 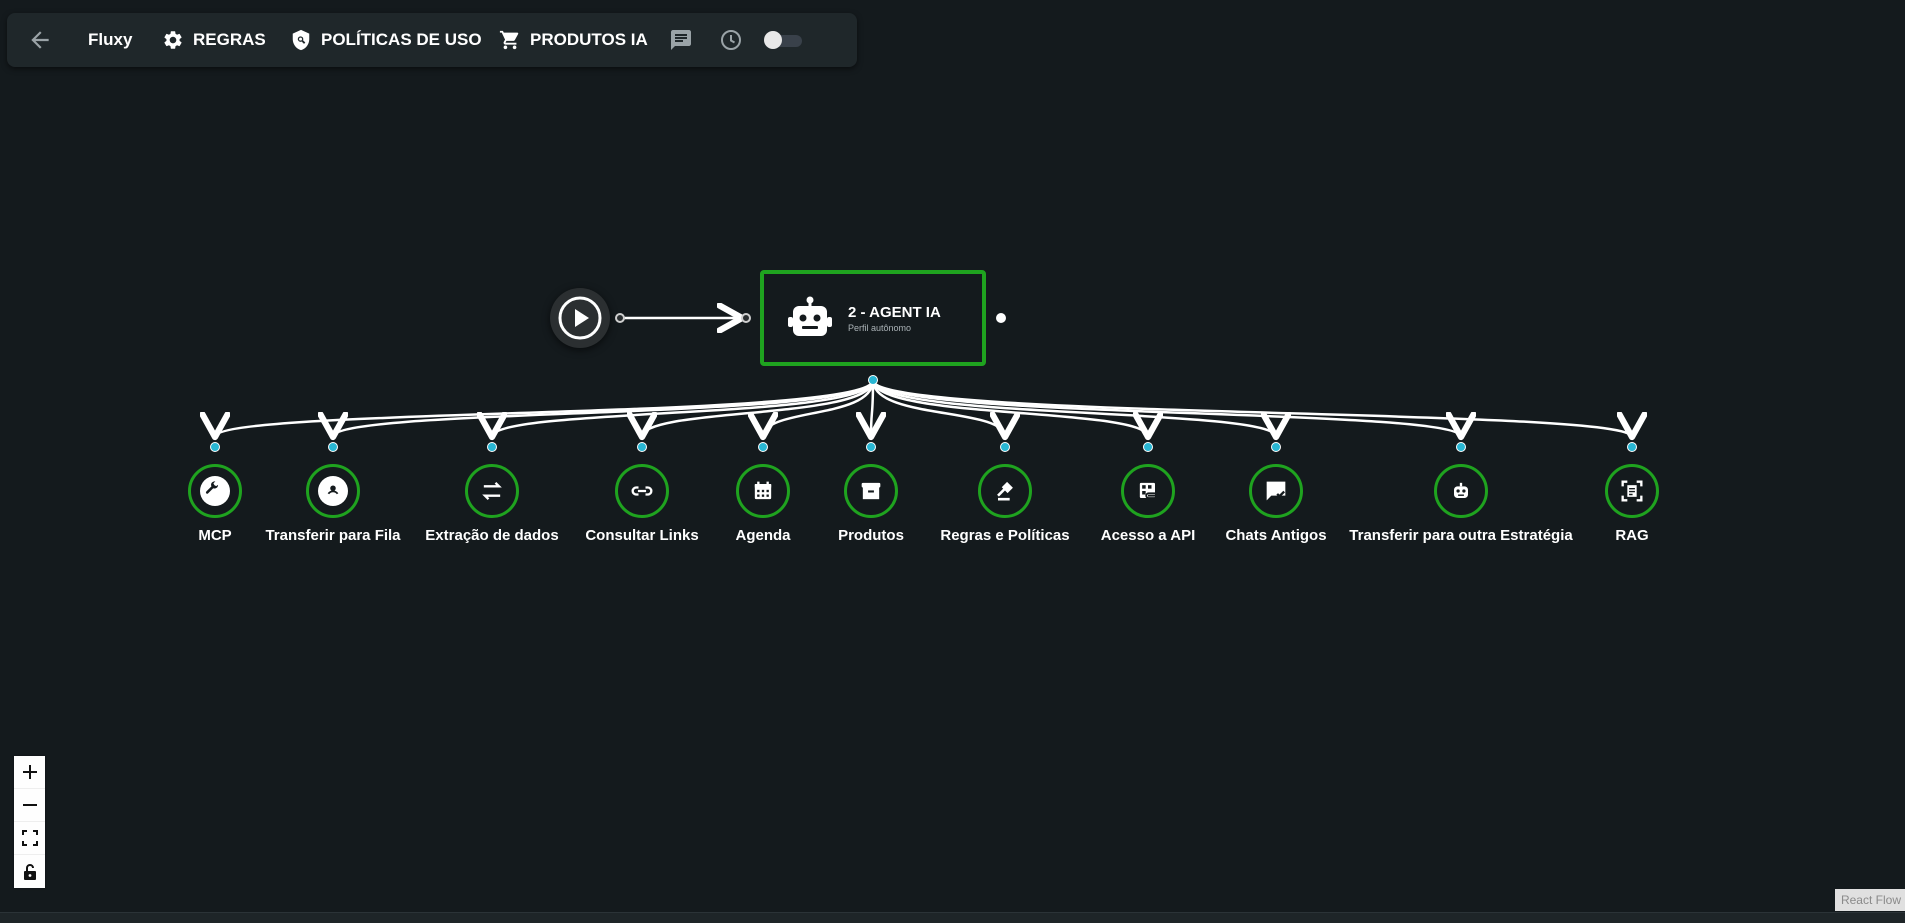 I want to click on zoom-in-button, so click(x=29, y=772).